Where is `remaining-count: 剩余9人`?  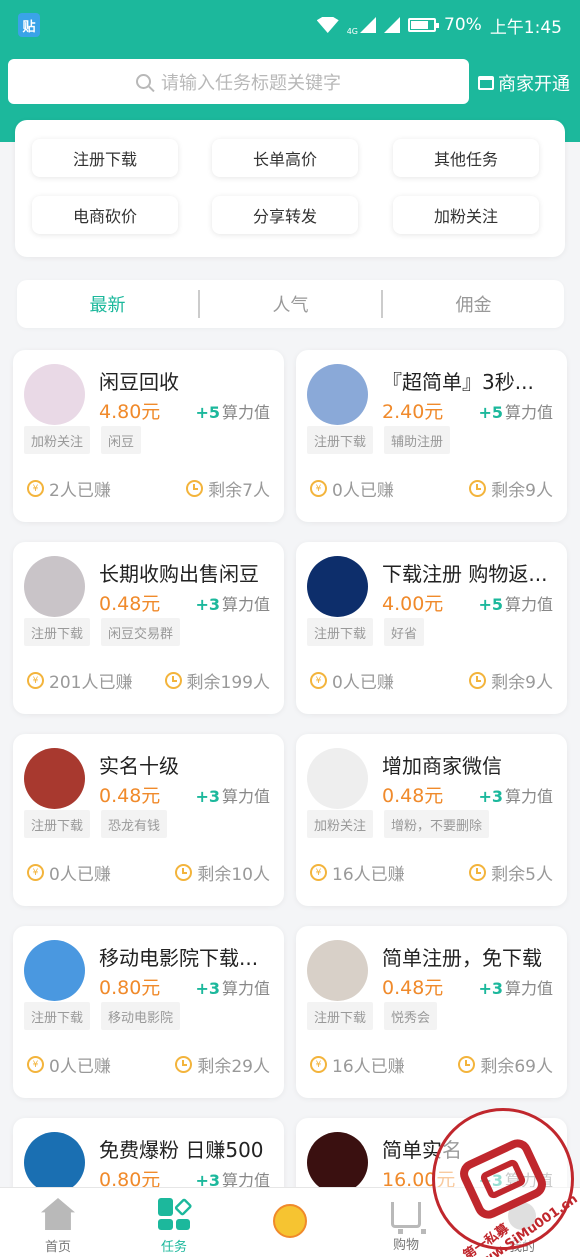
remaining-count: 剩余9人 is located at coordinates (511, 488).